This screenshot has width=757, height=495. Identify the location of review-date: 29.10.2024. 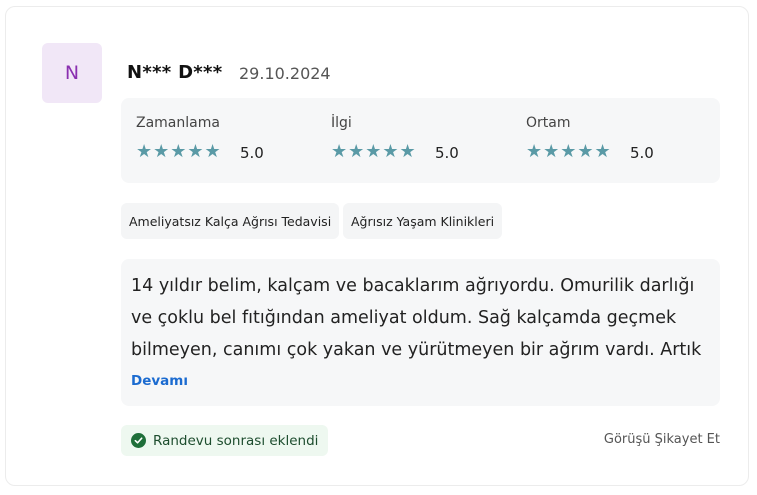
(285, 73).